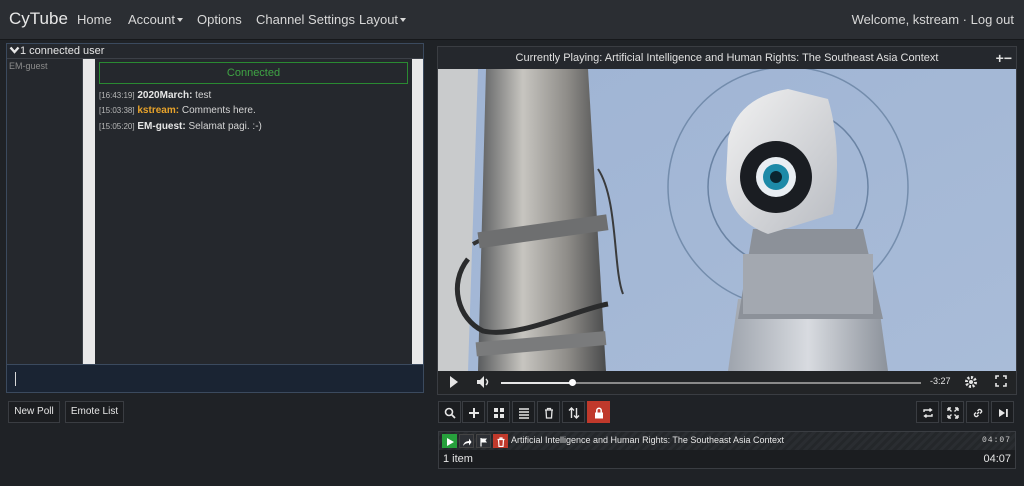 The width and height of the screenshot is (1024, 486). I want to click on chat-message: [16:43:19] 2020March: test, so click(155, 95).